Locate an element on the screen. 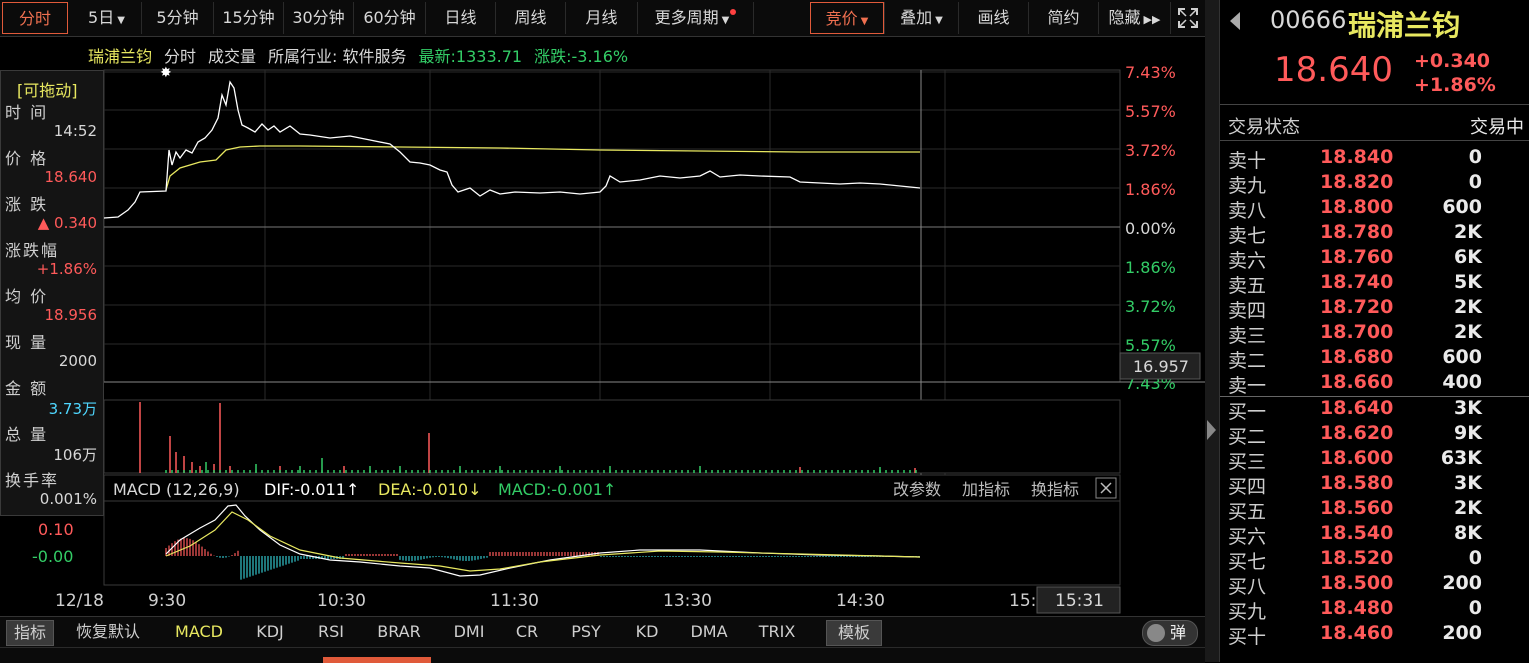  bid-row: 买五 18.560 2K is located at coordinates (1376, 510).